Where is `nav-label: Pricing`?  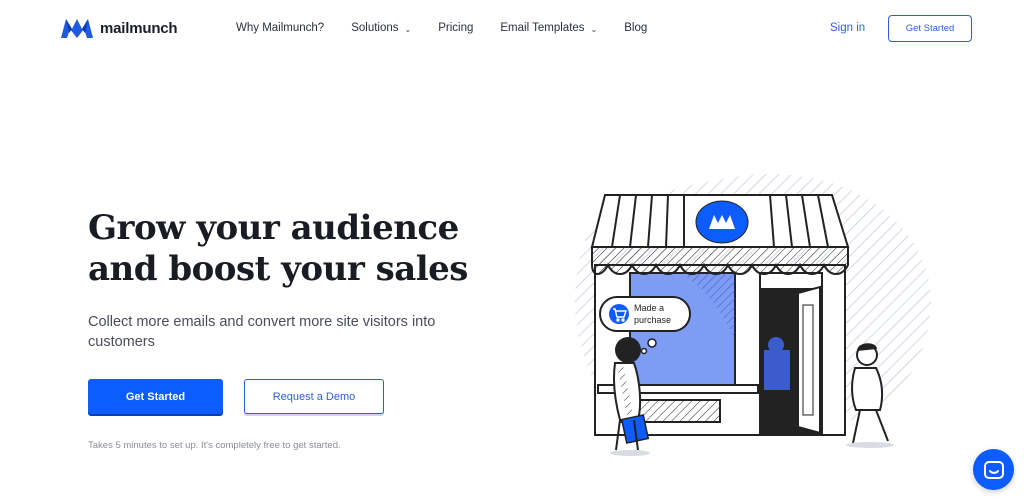
nav-label: Pricing is located at coordinates (456, 28).